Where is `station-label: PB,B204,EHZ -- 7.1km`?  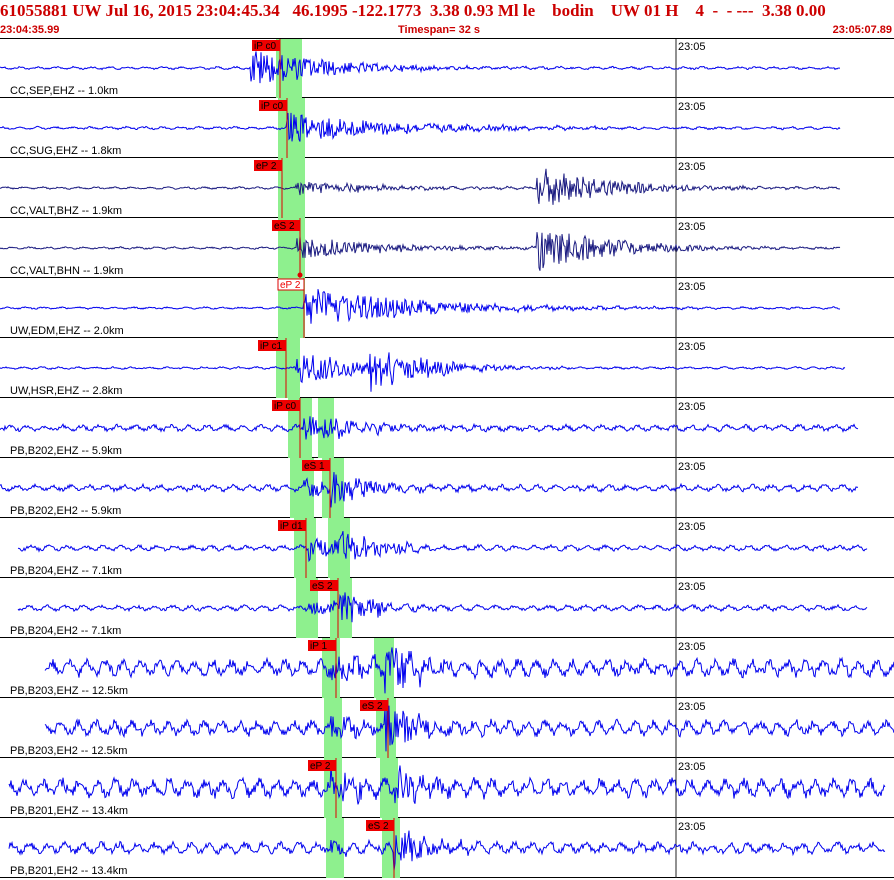
station-label: PB,B204,EHZ -- 7.1km is located at coordinates (66, 571).